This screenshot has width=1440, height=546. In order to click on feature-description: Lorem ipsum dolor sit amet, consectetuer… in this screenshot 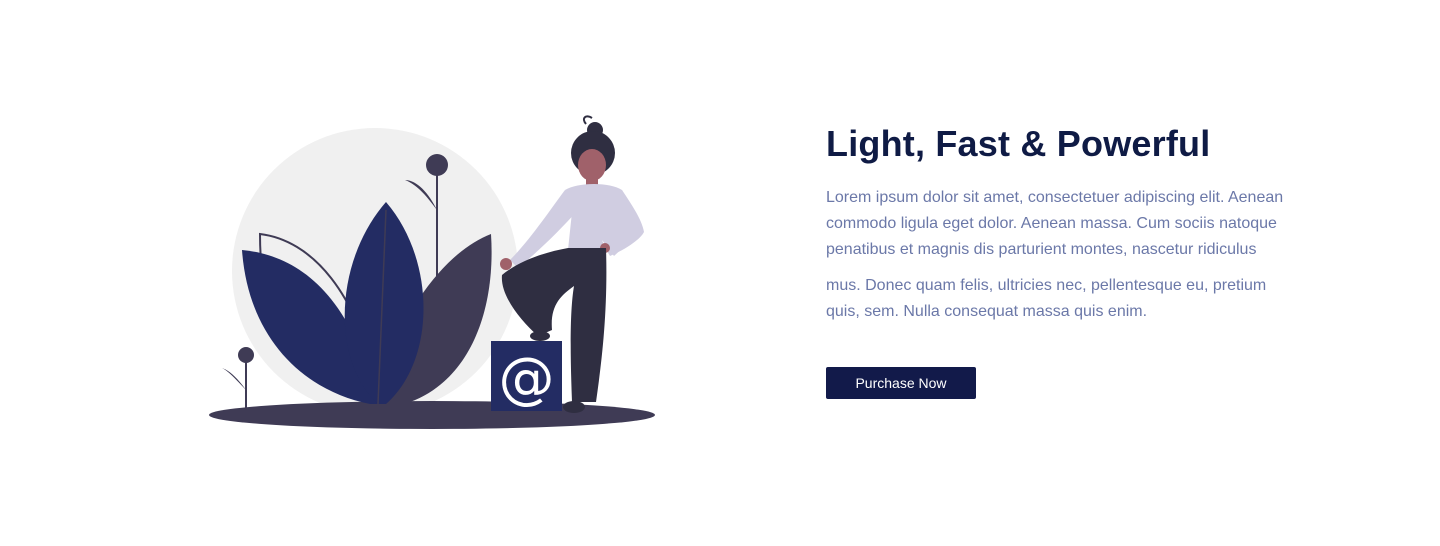, I will do `click(1055, 223)`.